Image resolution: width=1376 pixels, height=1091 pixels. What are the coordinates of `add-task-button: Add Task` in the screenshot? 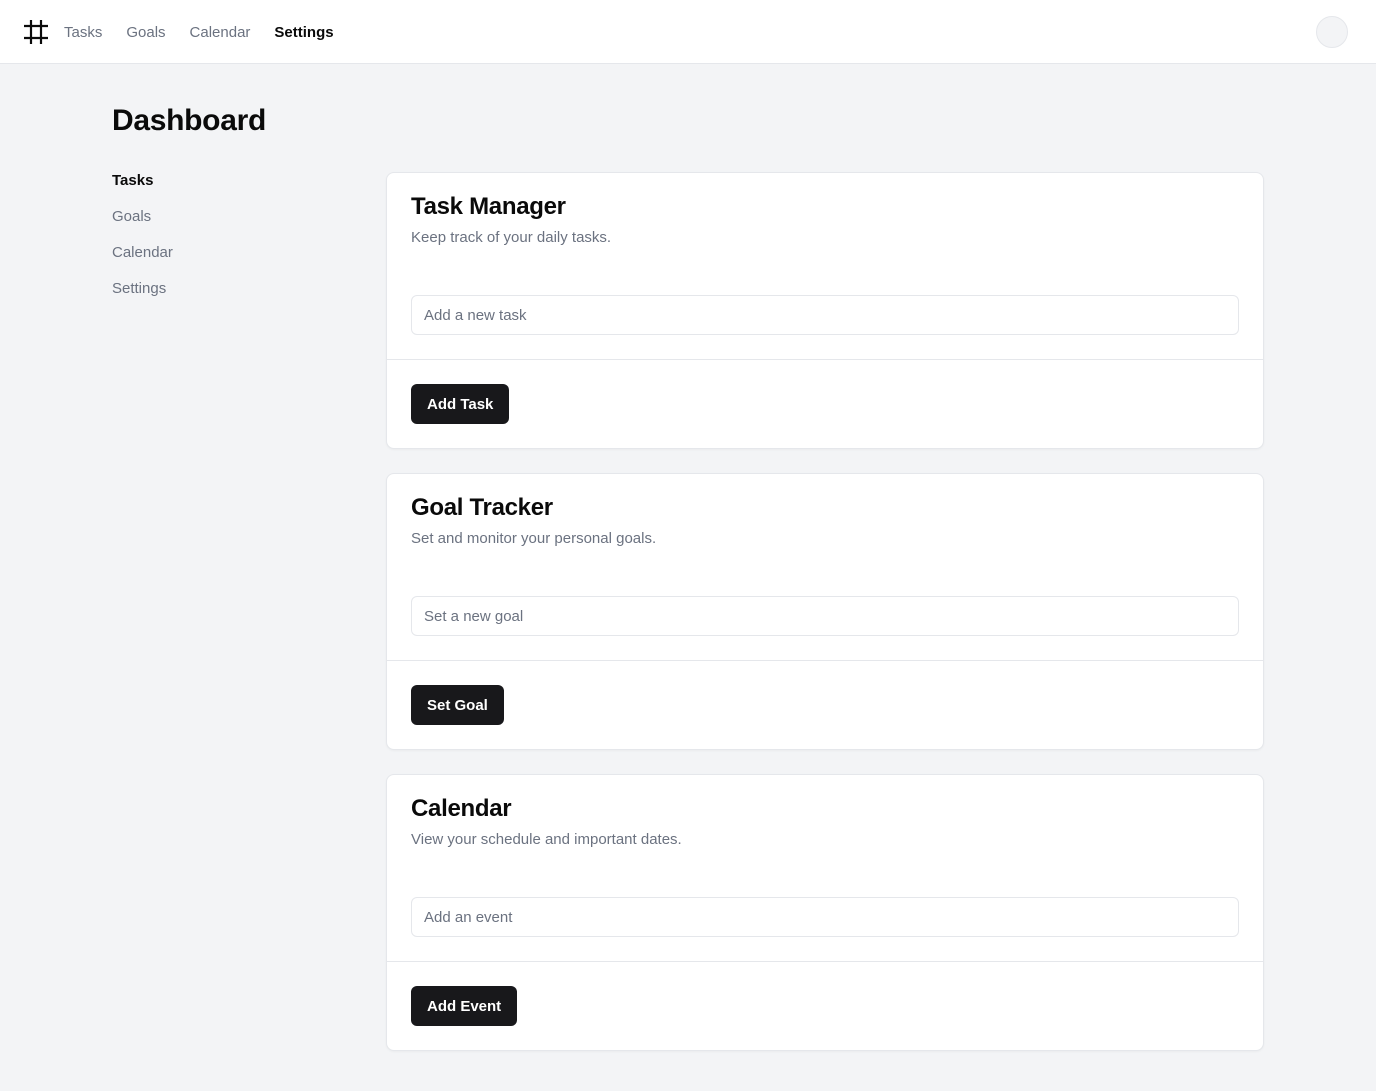 It's located at (460, 404).